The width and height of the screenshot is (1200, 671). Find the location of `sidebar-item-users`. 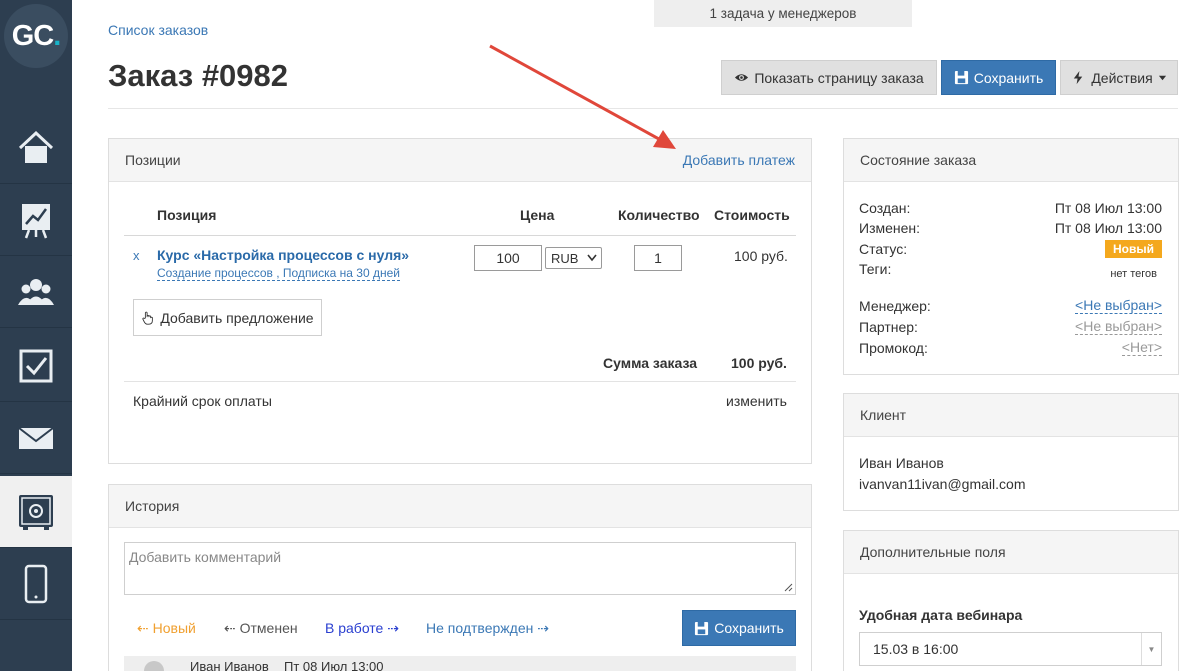

sidebar-item-users is located at coordinates (36, 292).